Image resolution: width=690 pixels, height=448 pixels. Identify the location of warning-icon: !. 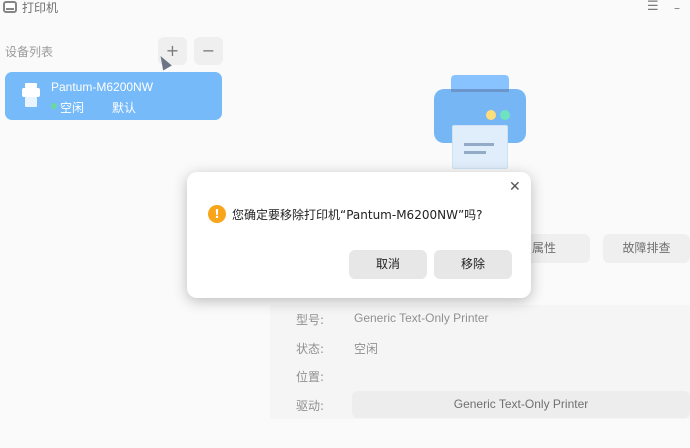
(217, 214).